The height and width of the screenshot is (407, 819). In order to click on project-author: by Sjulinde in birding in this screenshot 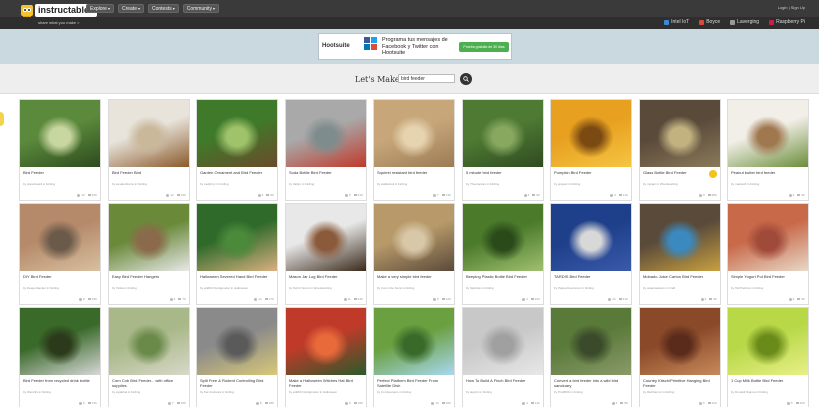, I will do `click(504, 288)`.